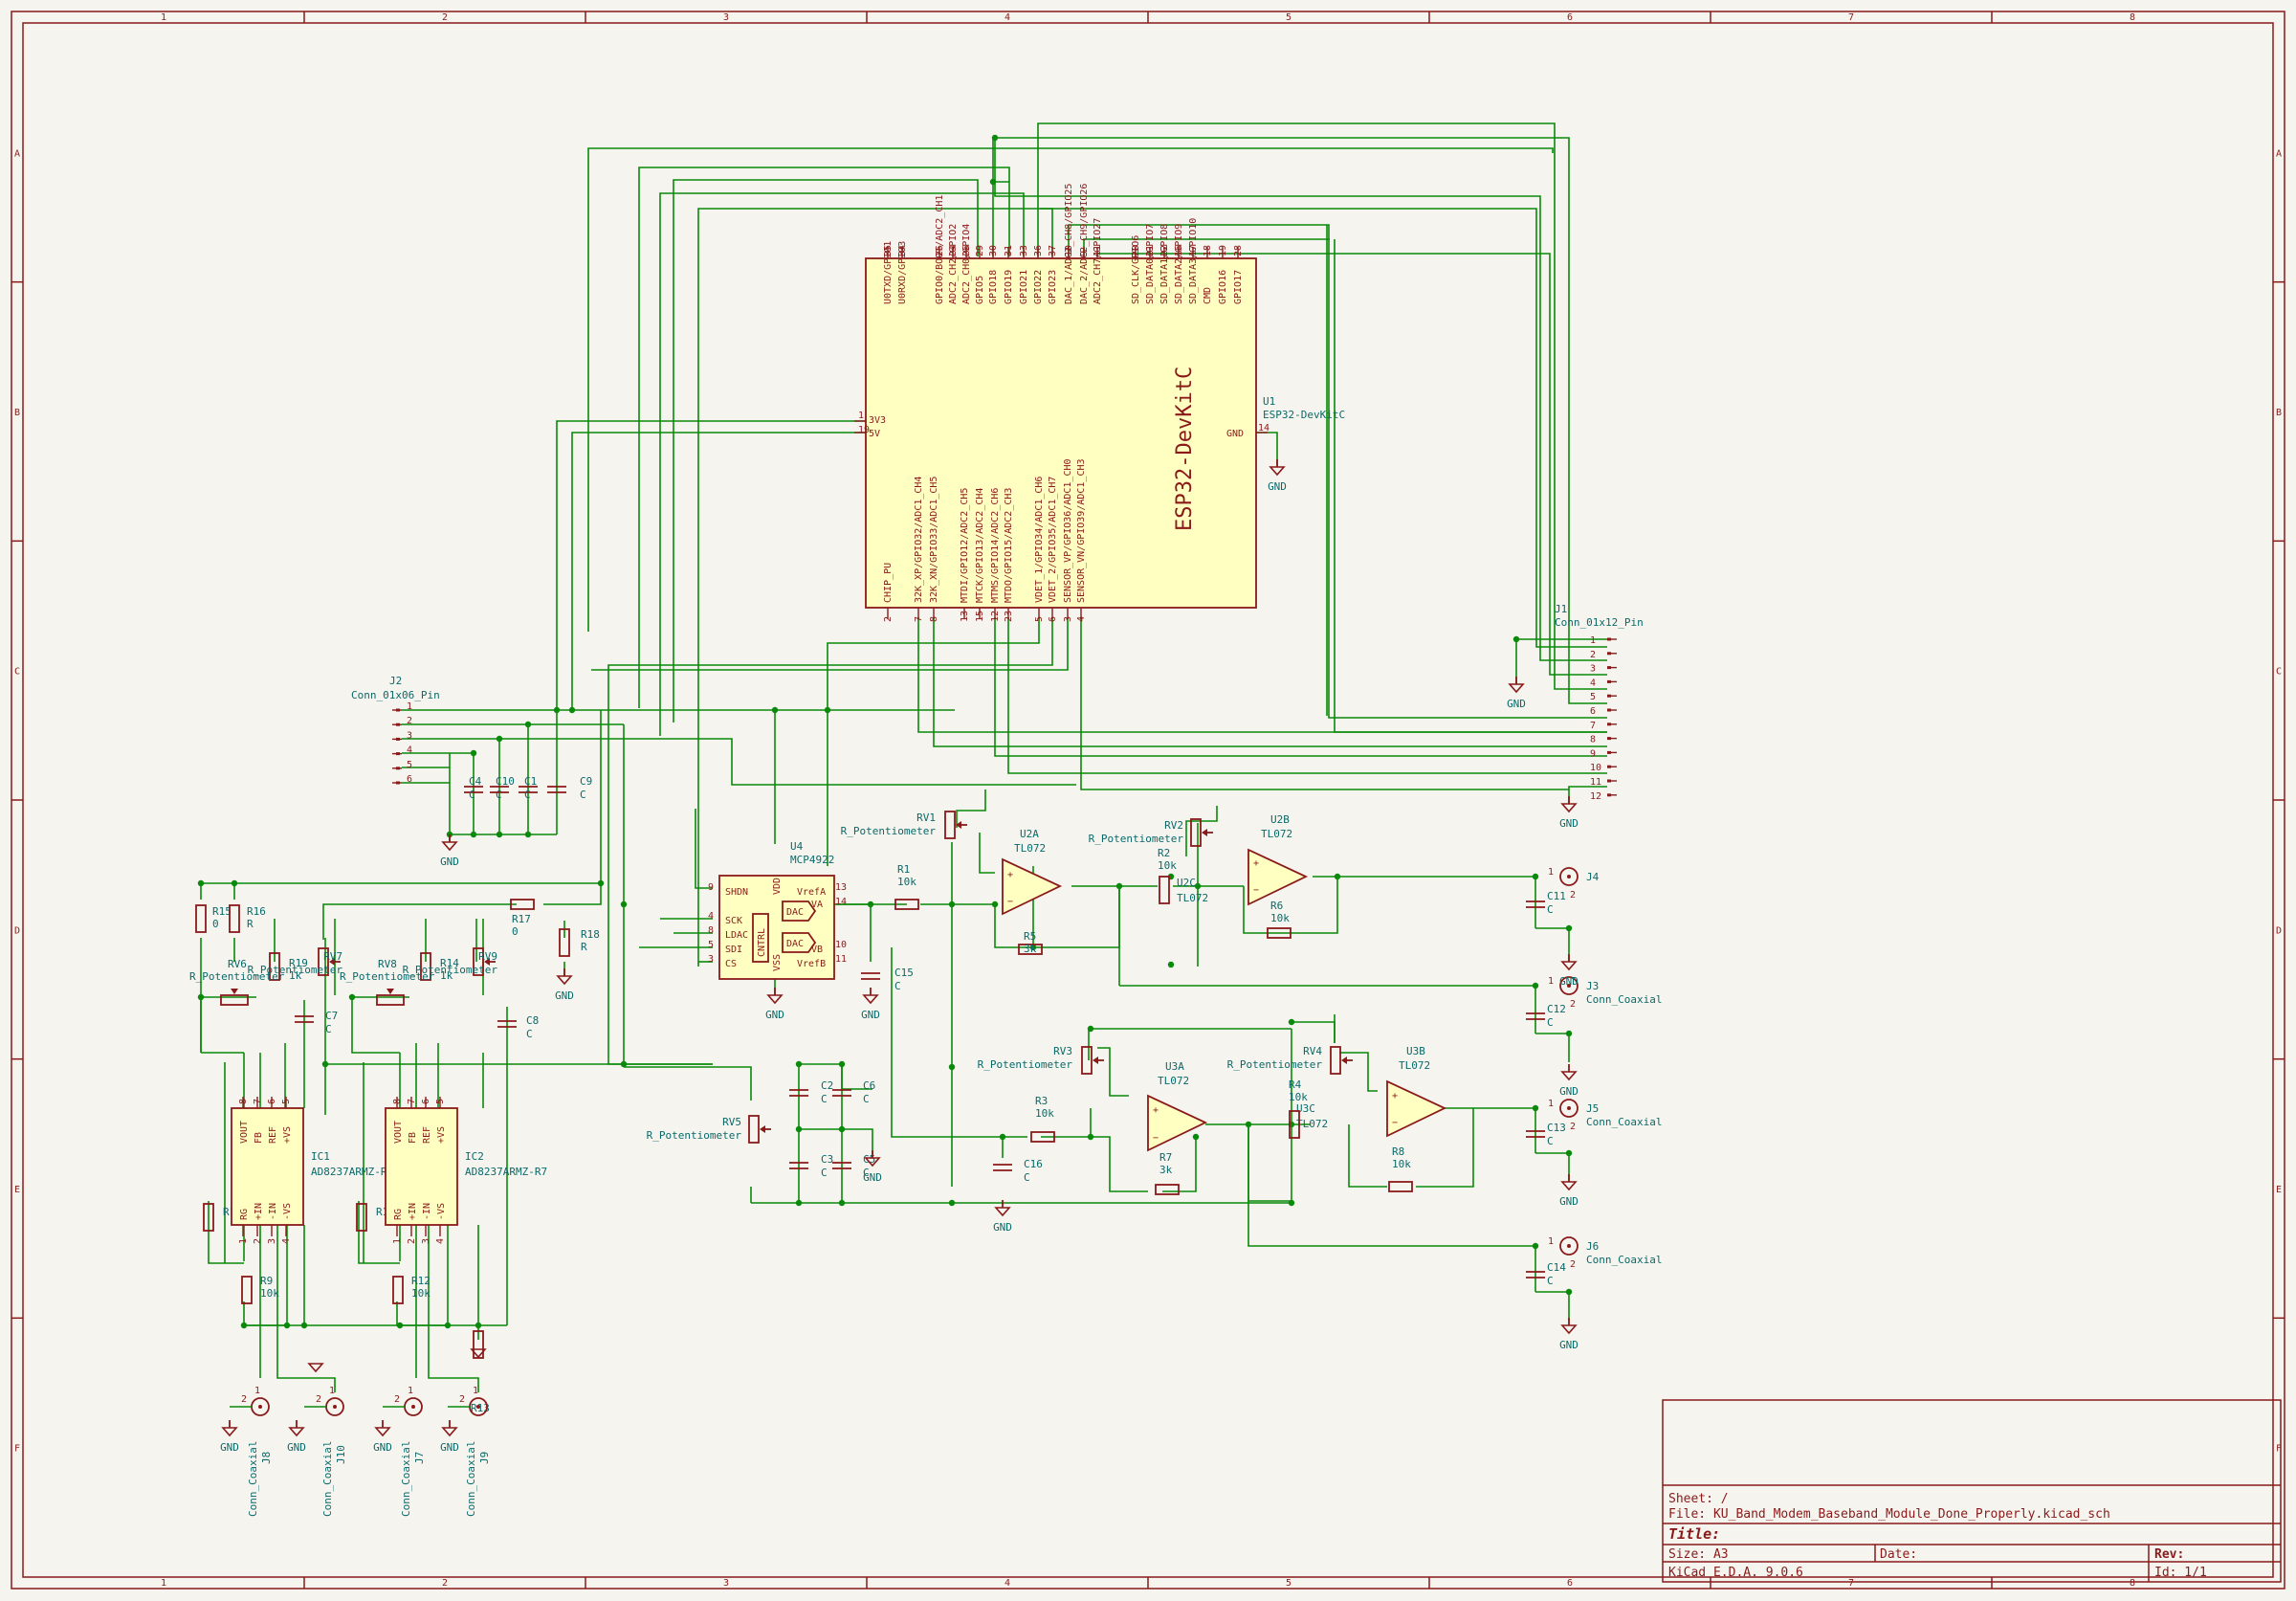 The height and width of the screenshot is (1601, 2296). Describe the element at coordinates (1239, 250) in the screenshot. I see `esp32-top-pin-num: 28` at that location.